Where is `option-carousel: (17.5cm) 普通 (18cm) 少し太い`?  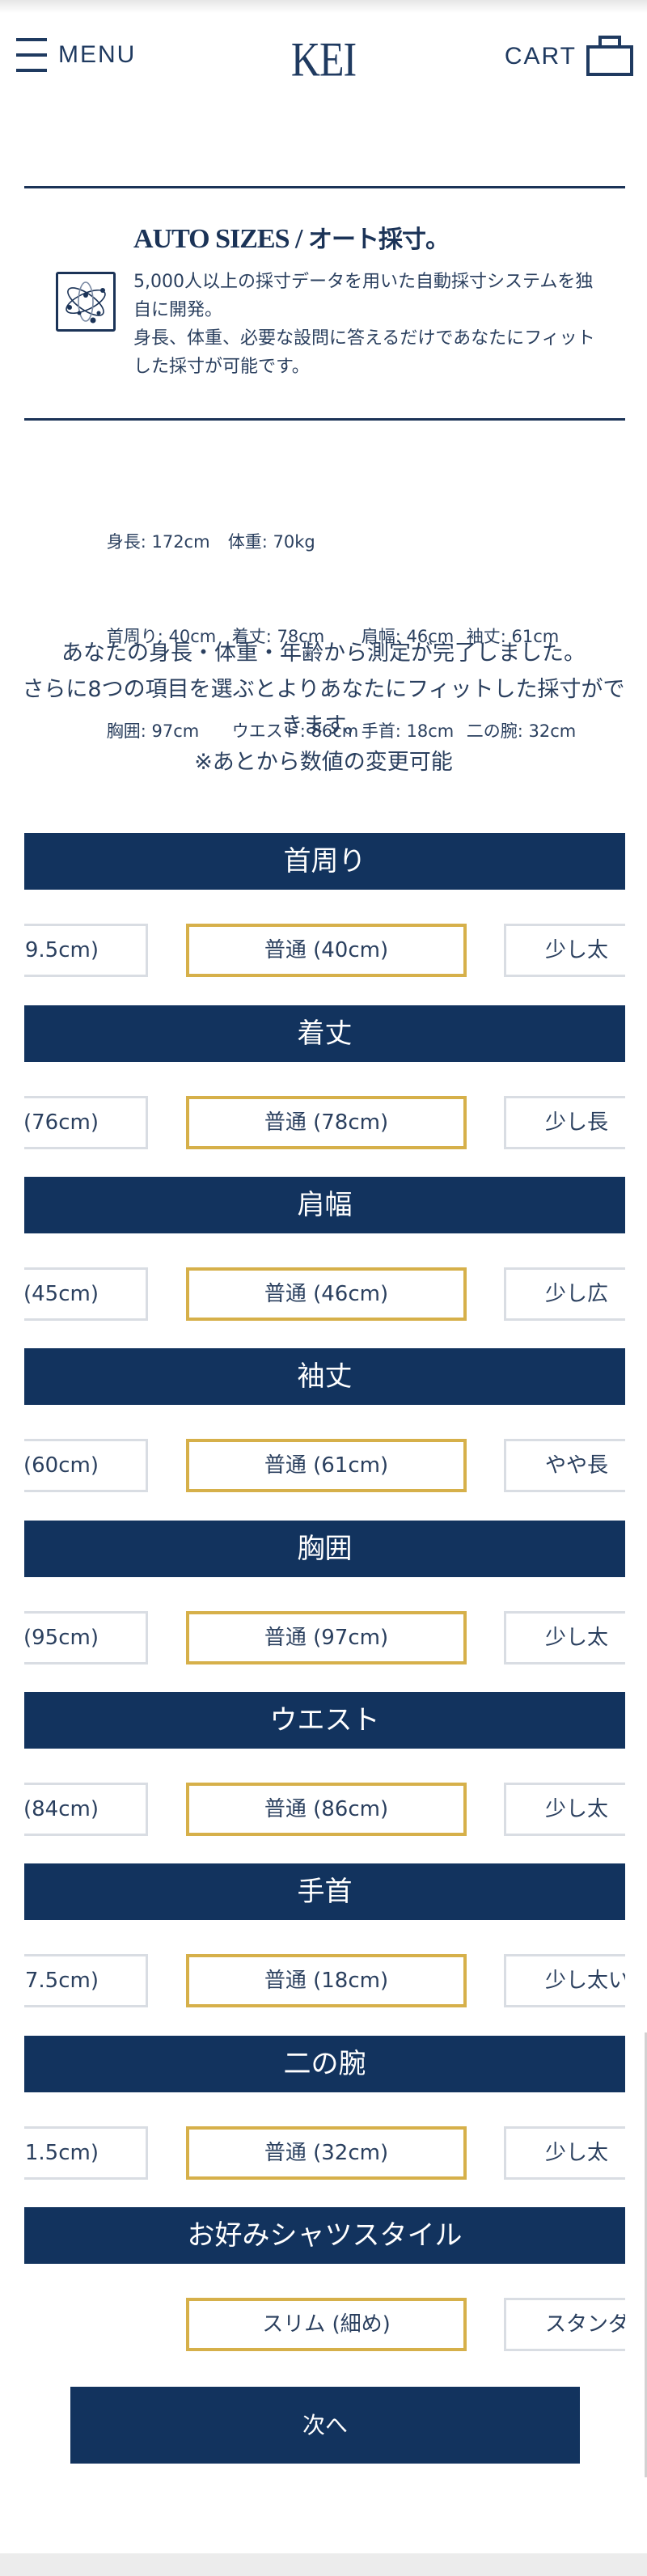 option-carousel: (17.5cm) 普通 (18cm) 少し太い is located at coordinates (324, 1981).